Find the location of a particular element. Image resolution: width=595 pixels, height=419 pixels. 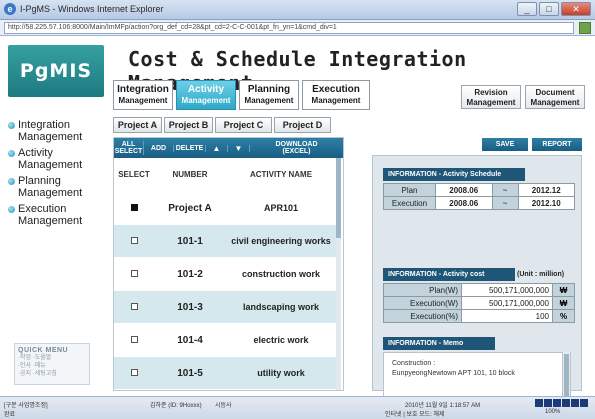

tab-document: Document Management is located at coordinates (555, 97).